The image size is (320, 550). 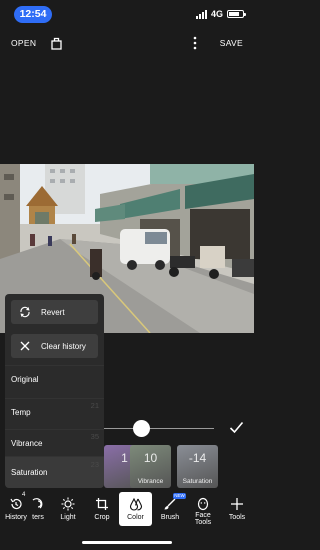 What do you see at coordinates (24, 495) in the screenshot?
I see `history-count: 4` at bounding box center [24, 495].